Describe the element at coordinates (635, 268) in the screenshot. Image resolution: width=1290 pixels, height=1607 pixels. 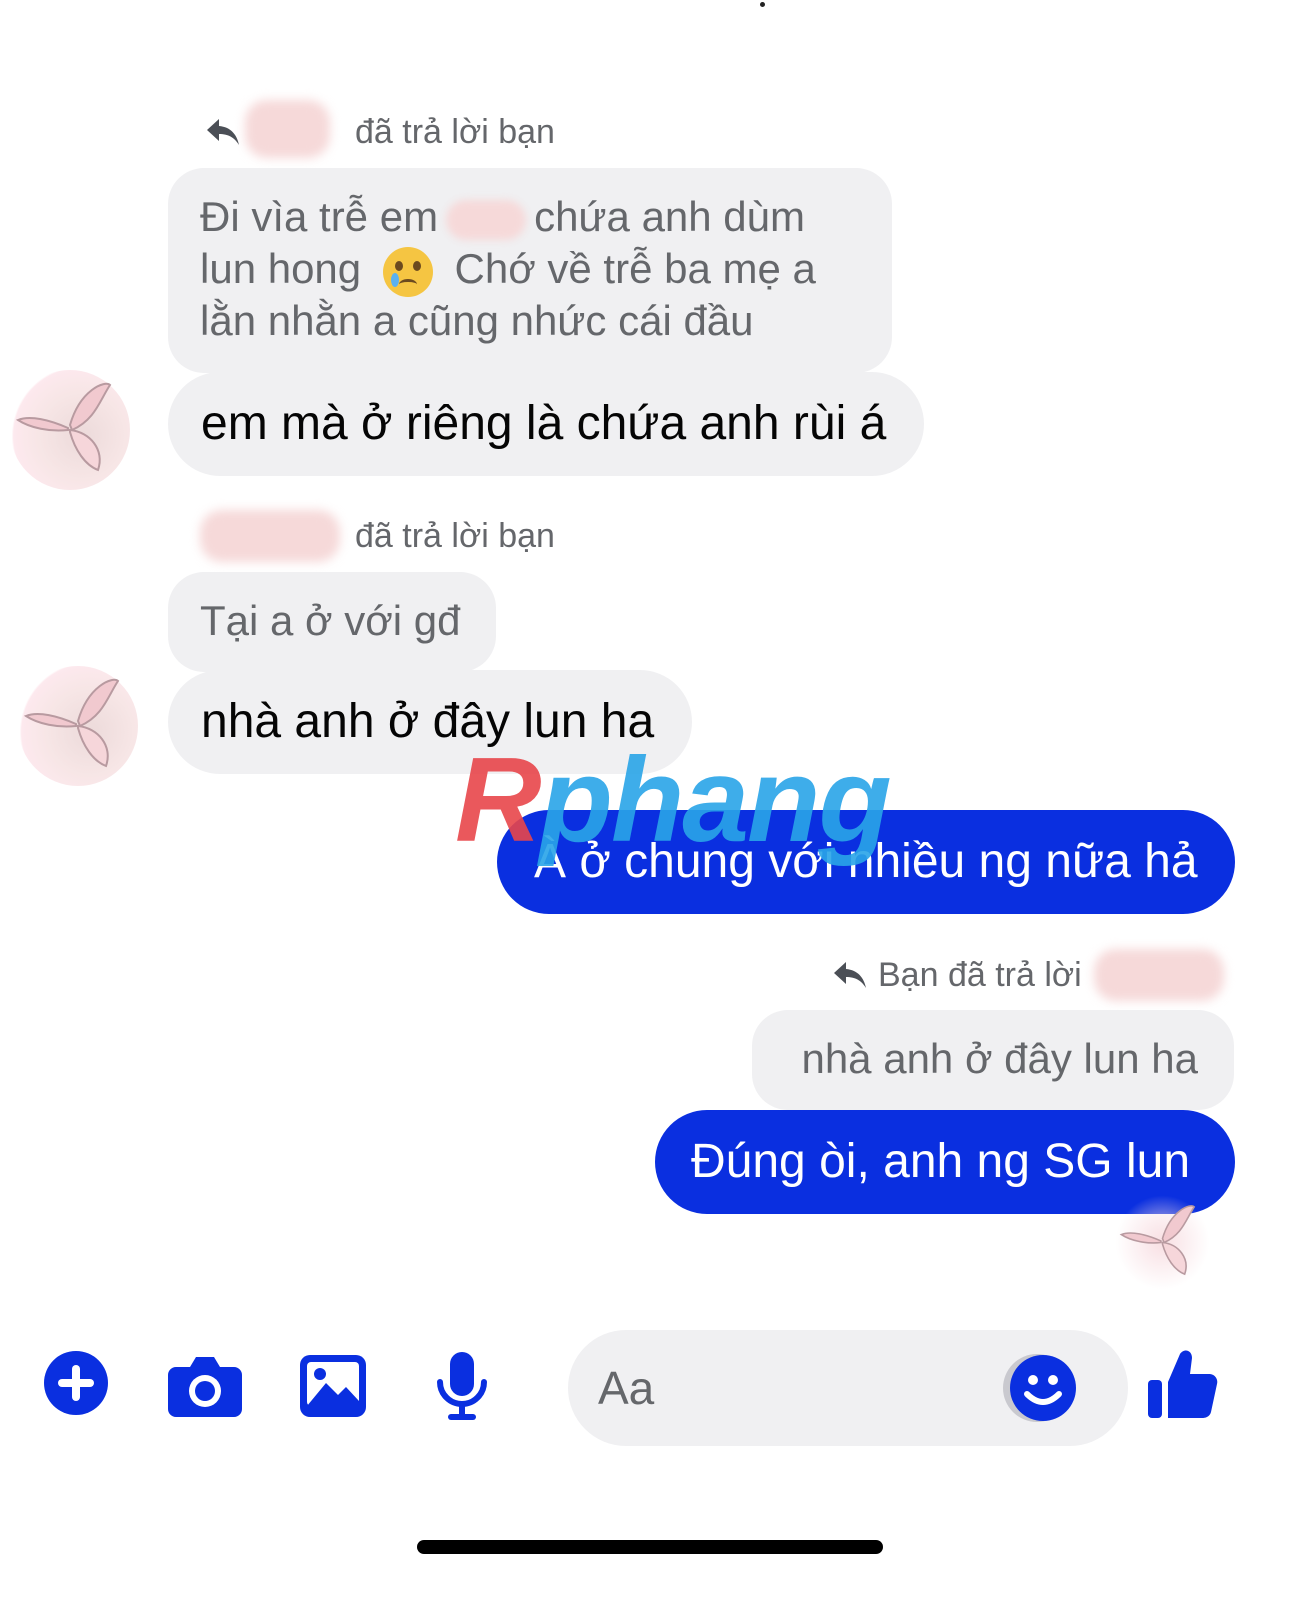
I see `quote-text: Chớ về trễ ba mẹ a` at that location.